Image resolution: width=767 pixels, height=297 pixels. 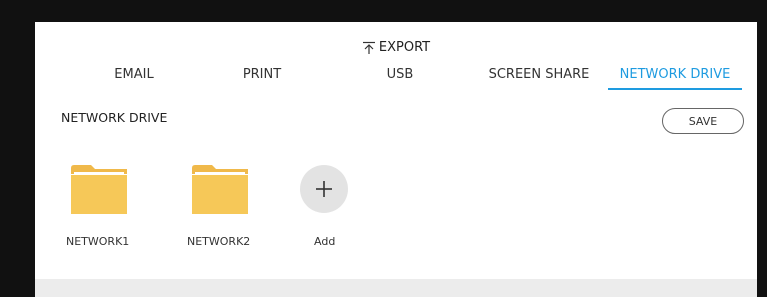 What do you see at coordinates (762, 148) in the screenshot?
I see `right-border` at bounding box center [762, 148].